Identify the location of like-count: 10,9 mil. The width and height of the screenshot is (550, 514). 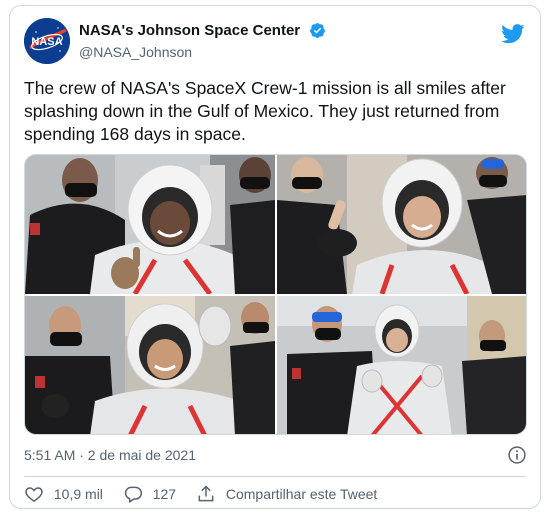
(78, 494).